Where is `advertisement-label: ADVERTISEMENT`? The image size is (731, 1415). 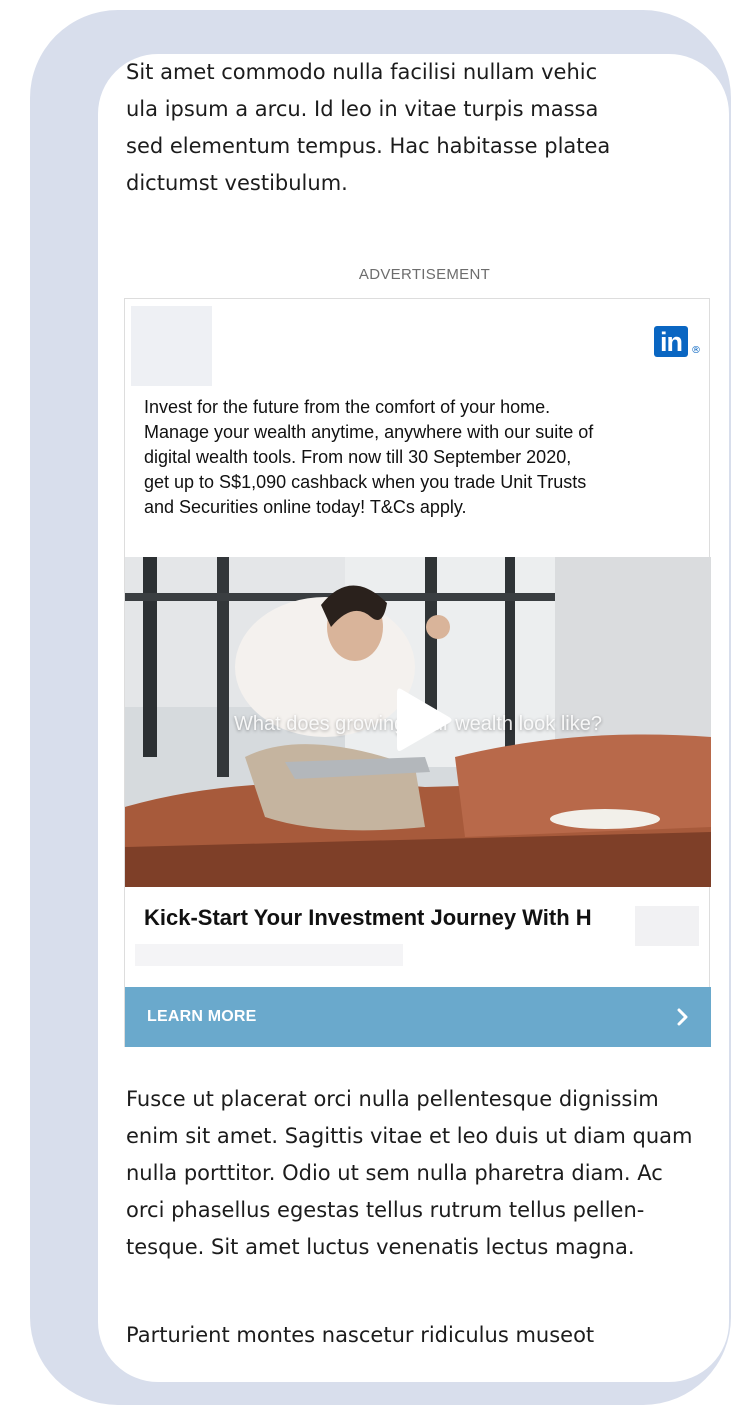
advertisement-label: ADVERTISEMENT is located at coordinates (424, 274).